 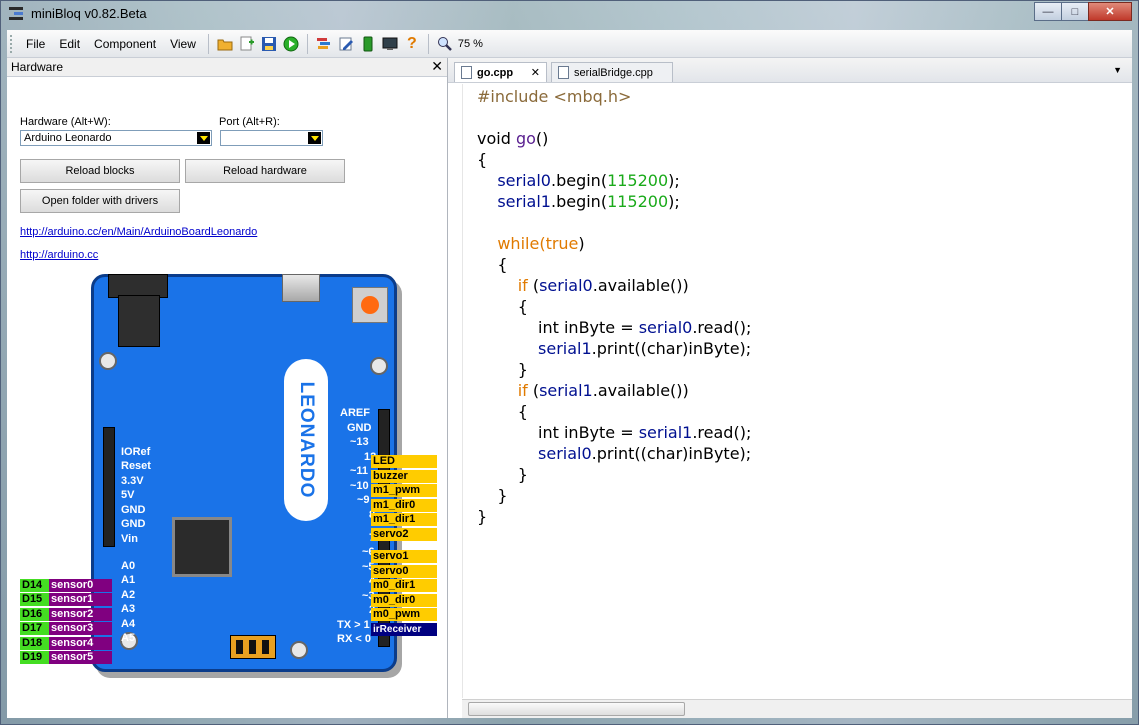 I want to click on pin-gnd: GND, so click(x=133, y=524).